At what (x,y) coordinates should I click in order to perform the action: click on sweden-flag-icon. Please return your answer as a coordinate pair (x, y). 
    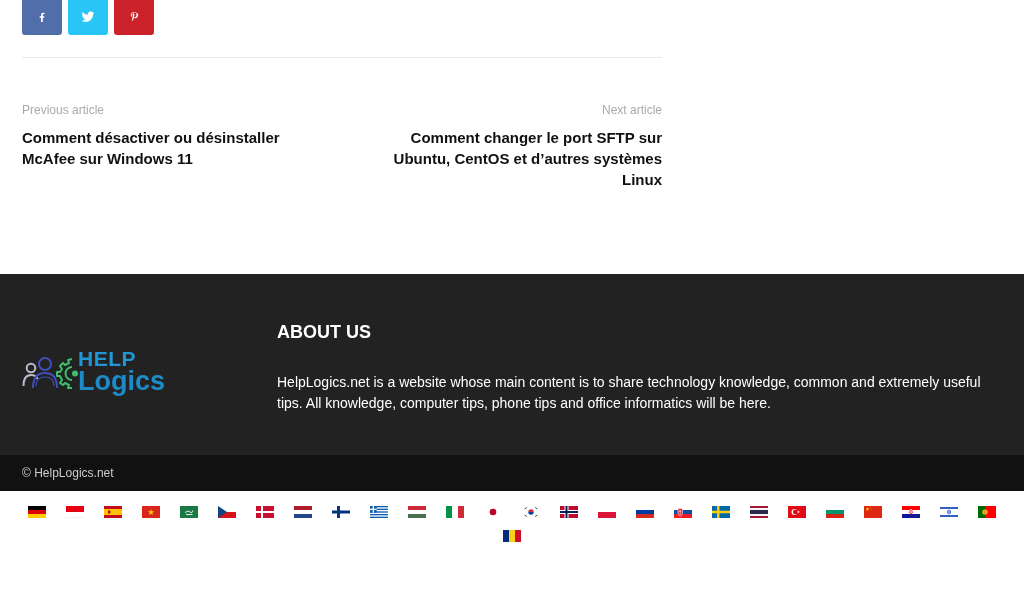
    Looking at the image, I should click on (721, 512).